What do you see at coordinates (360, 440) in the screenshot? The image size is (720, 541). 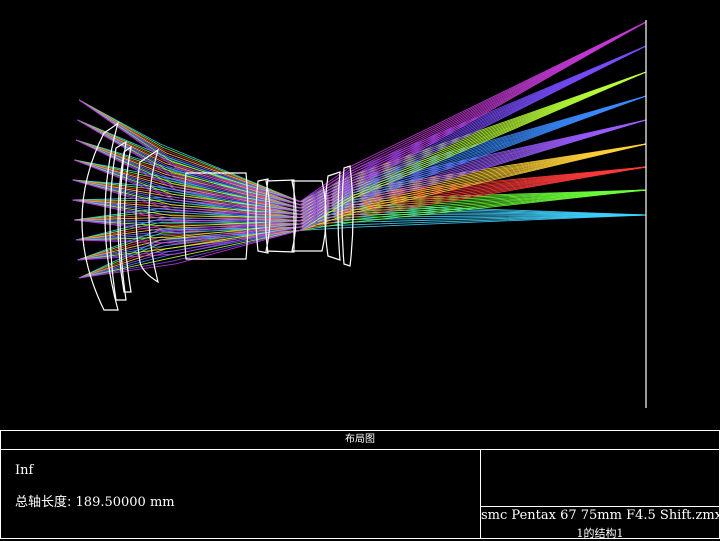 I see `panel-title: 布局图` at bounding box center [360, 440].